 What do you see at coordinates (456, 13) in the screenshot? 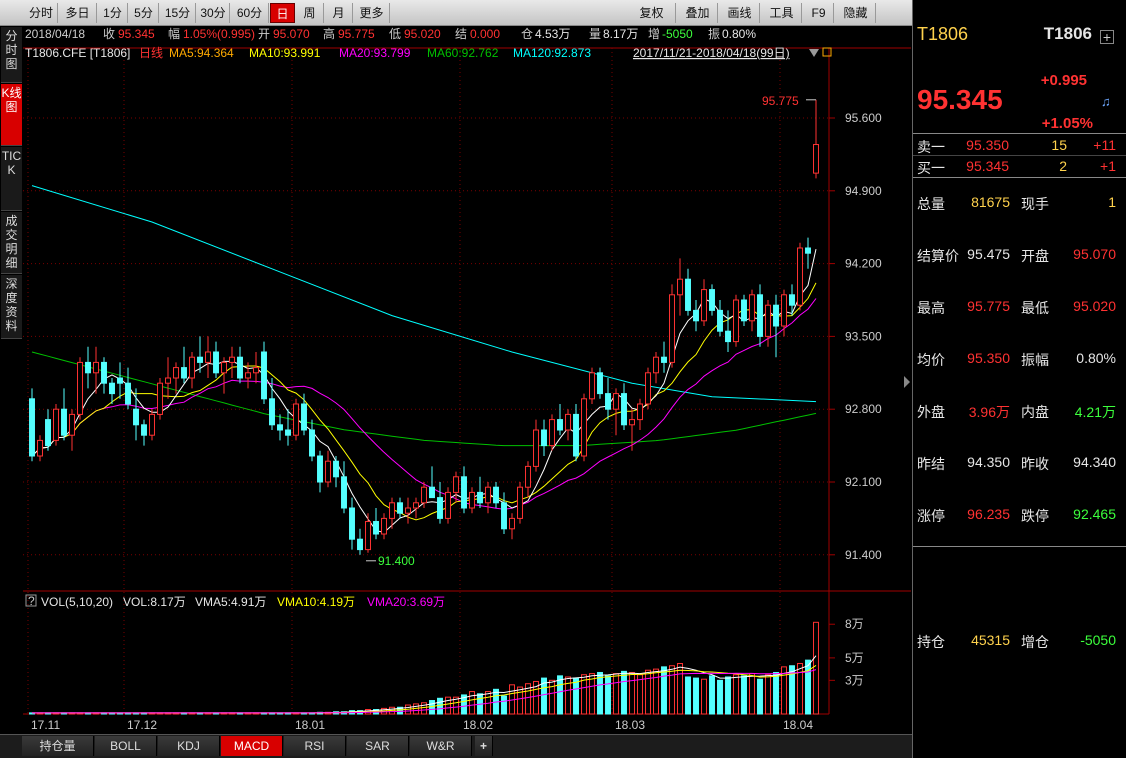
I see `top-toolbar: 分时 多日 1分 5分 15分 30分 60分日周月更多 复权 叠加 画线 工具 F9 隐藏` at bounding box center [456, 13].